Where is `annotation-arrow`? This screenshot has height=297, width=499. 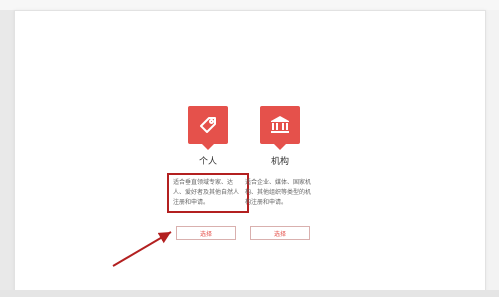 annotation-arrow is located at coordinates (142, 249).